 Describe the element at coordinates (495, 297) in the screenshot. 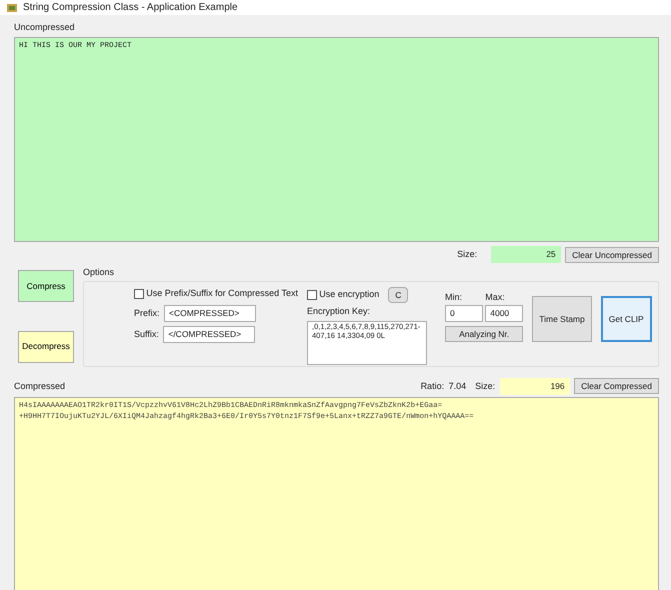

I see `field-label: Max:` at that location.